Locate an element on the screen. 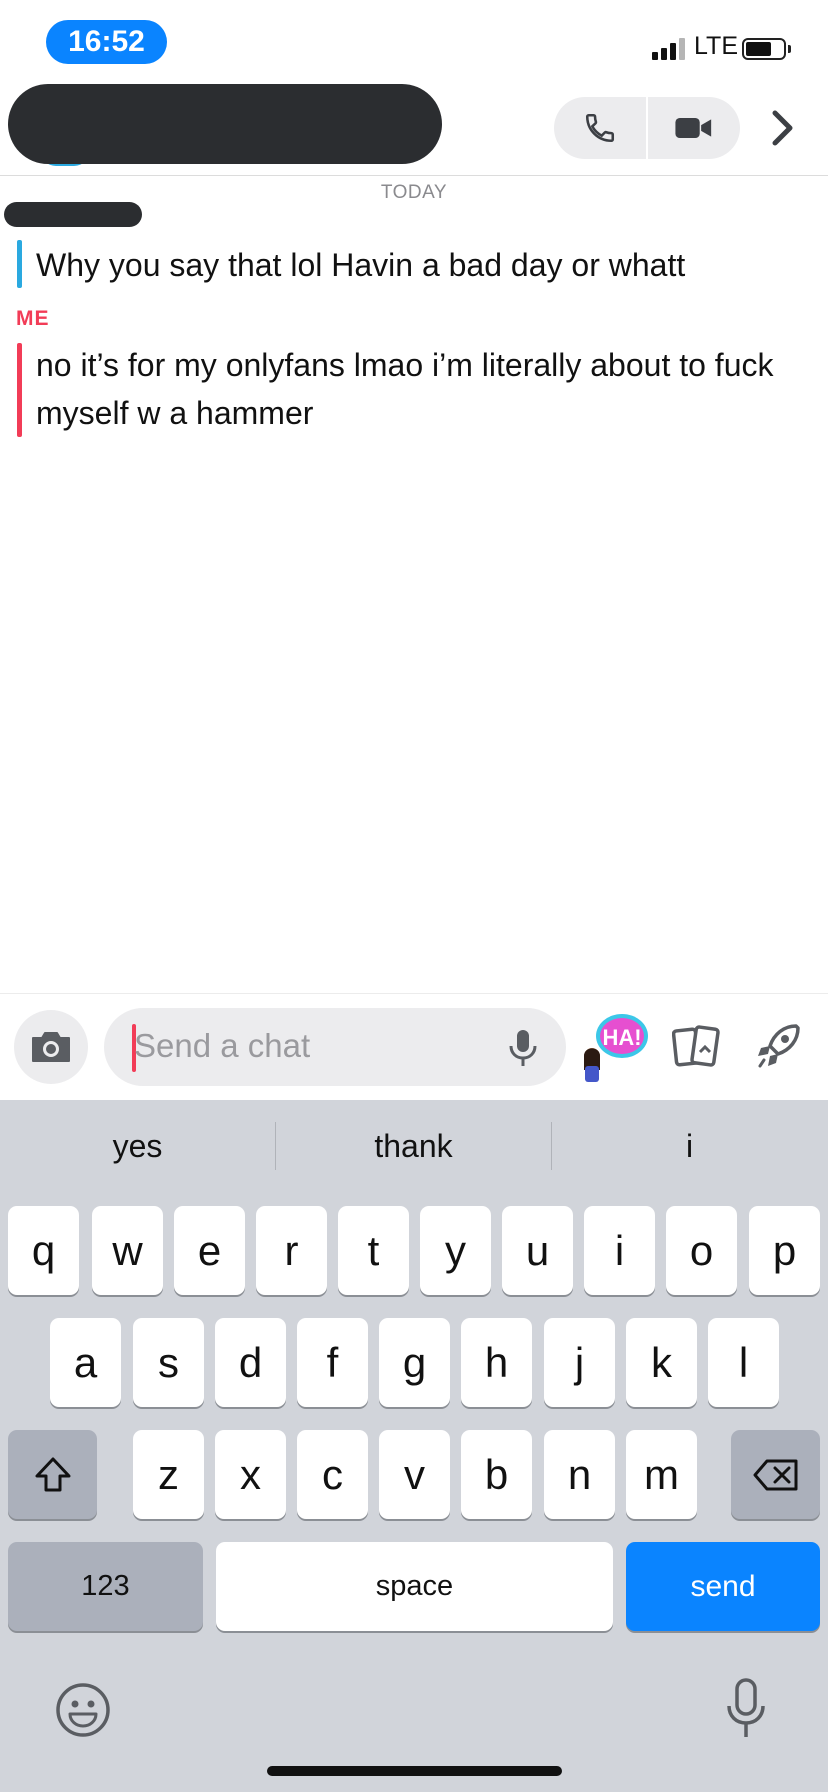  key-a: a is located at coordinates (85, 1362).